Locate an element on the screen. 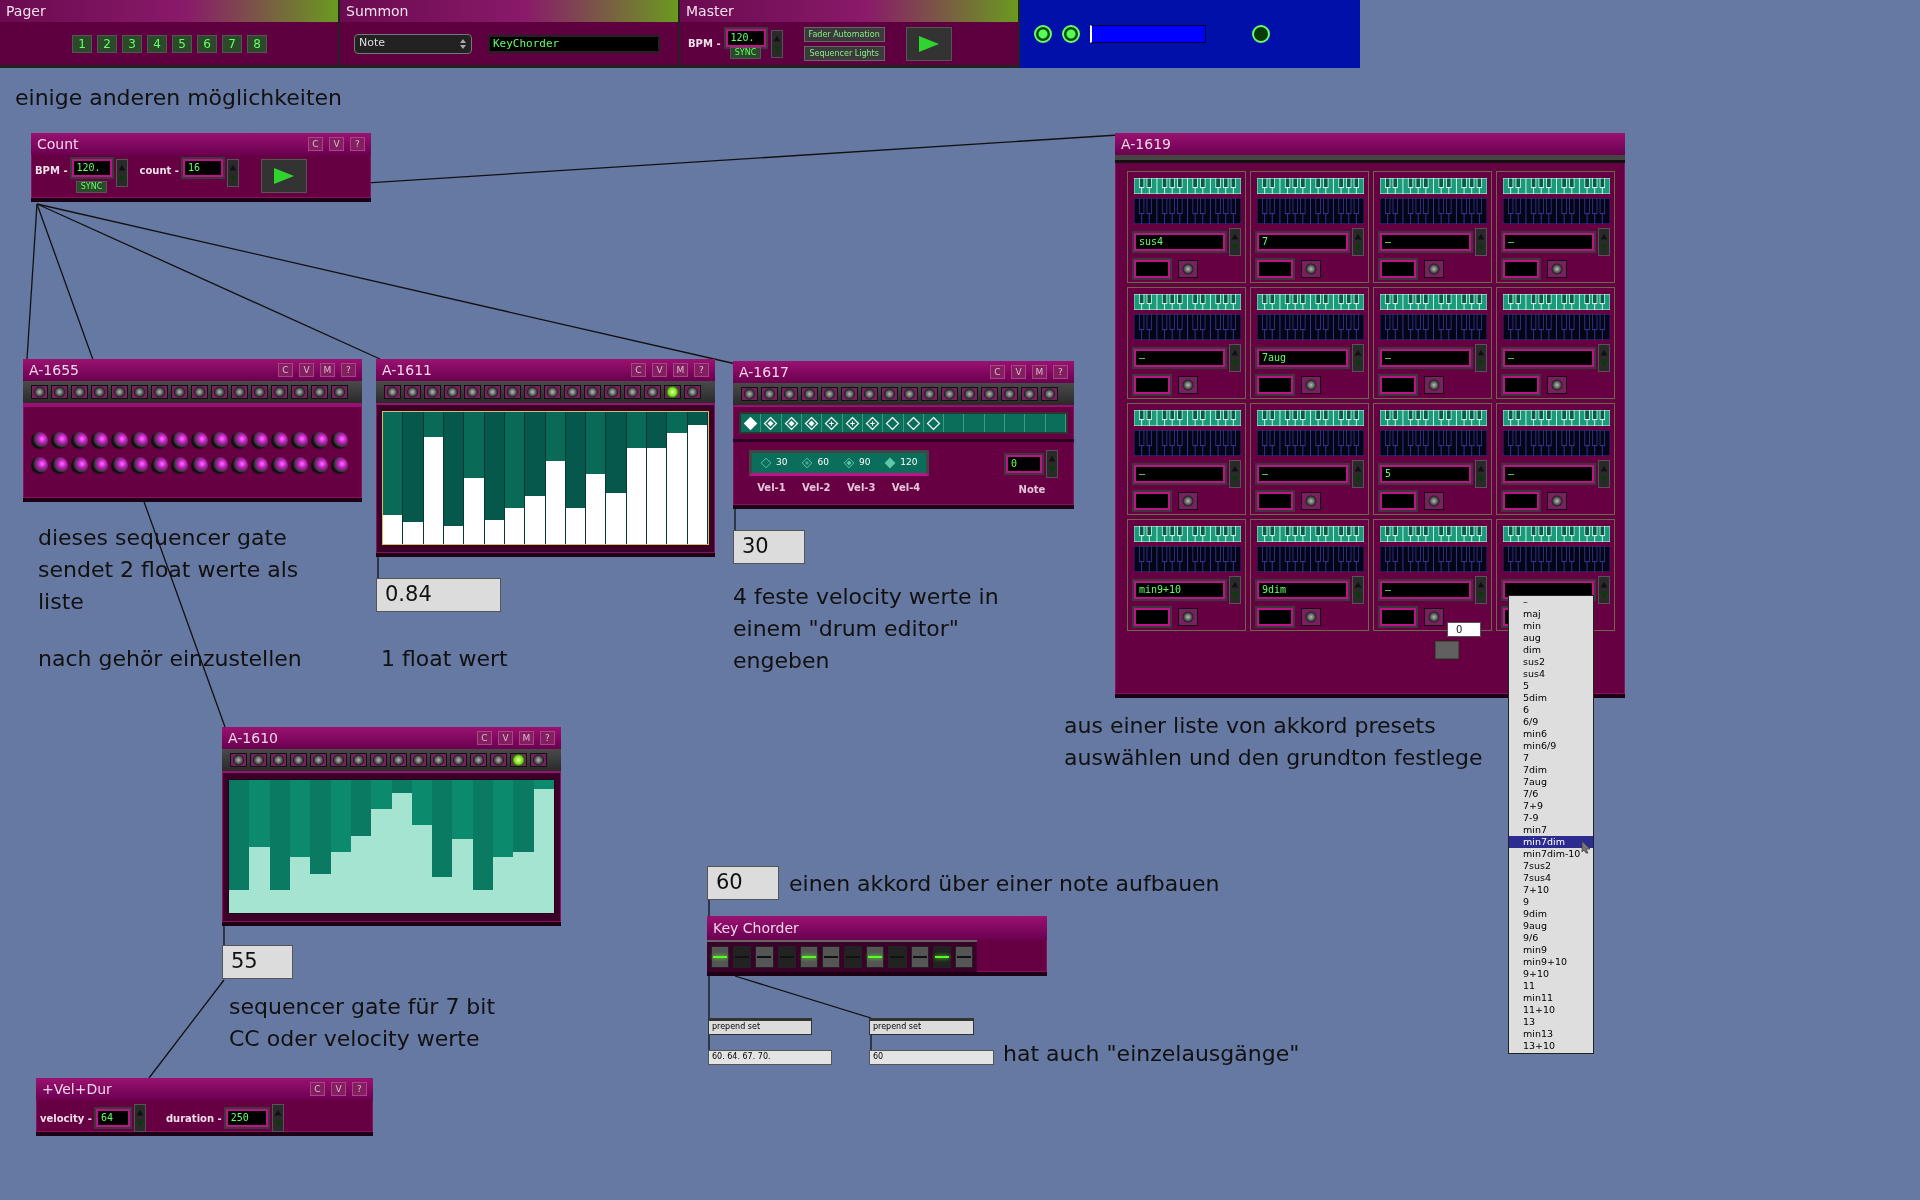 The image size is (1920, 1200). page-button: 5 is located at coordinates (182, 43).